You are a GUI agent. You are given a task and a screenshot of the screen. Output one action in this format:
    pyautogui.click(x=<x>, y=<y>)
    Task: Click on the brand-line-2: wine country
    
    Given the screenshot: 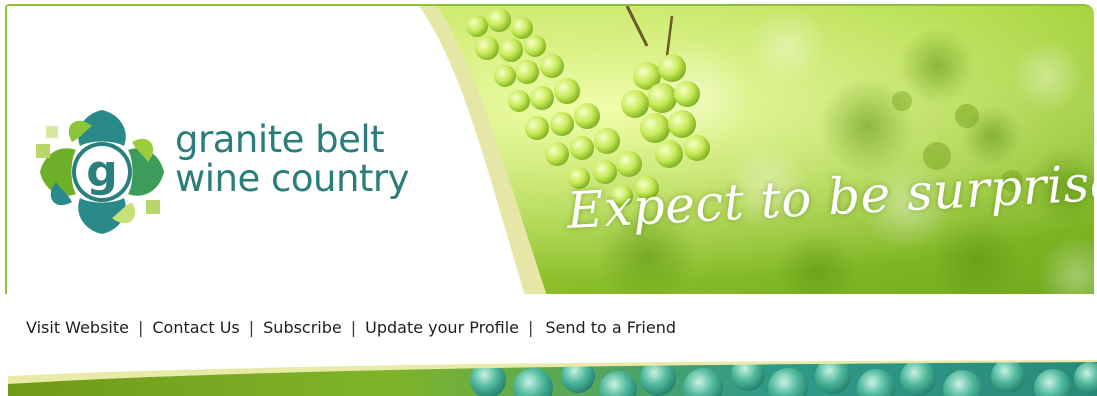 What is the action you would take?
    pyautogui.click(x=292, y=178)
    